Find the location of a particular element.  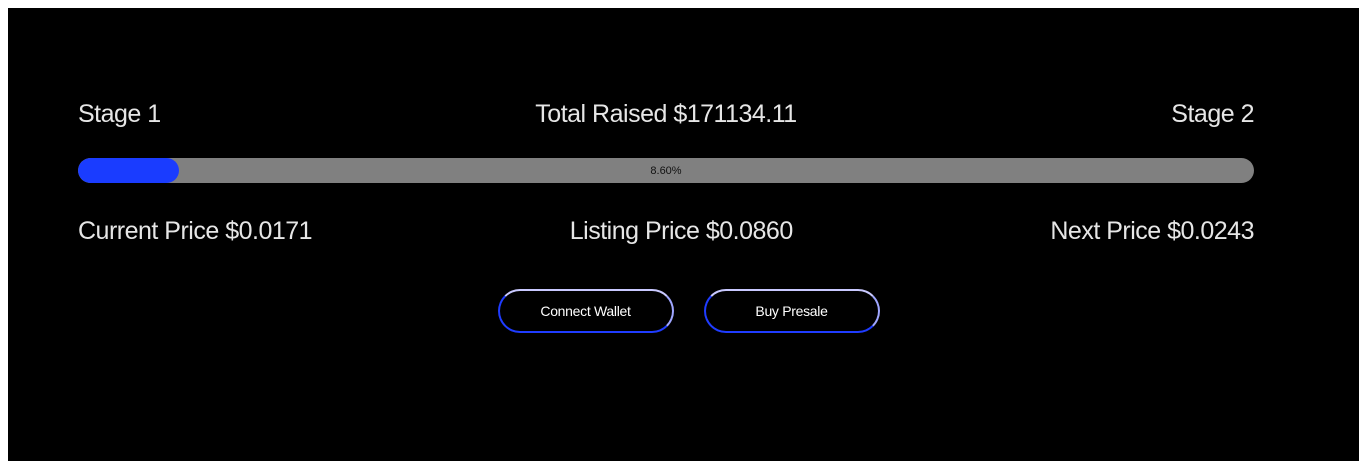

total-raised-label: Total Raised $171134.11 is located at coordinates (666, 113).